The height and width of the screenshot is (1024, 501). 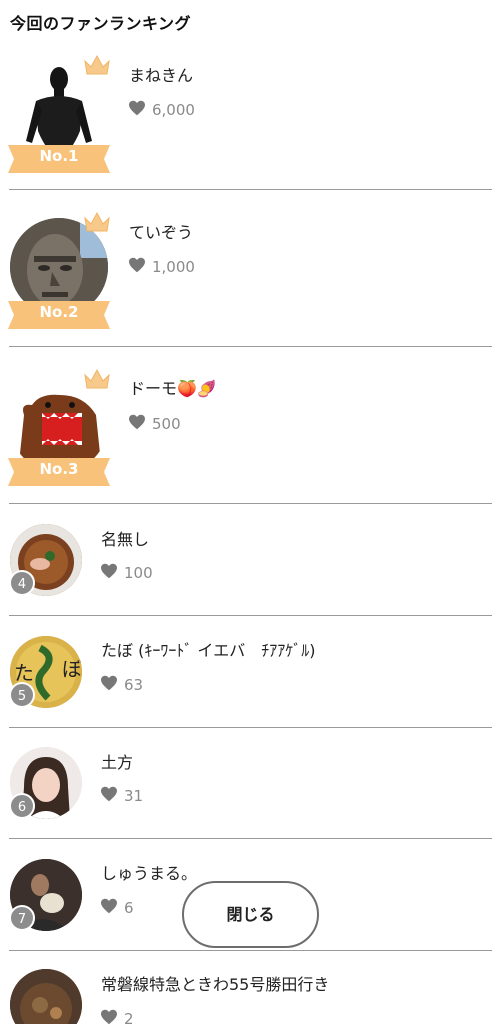 I want to click on likes-row: 6, so click(x=117, y=908).